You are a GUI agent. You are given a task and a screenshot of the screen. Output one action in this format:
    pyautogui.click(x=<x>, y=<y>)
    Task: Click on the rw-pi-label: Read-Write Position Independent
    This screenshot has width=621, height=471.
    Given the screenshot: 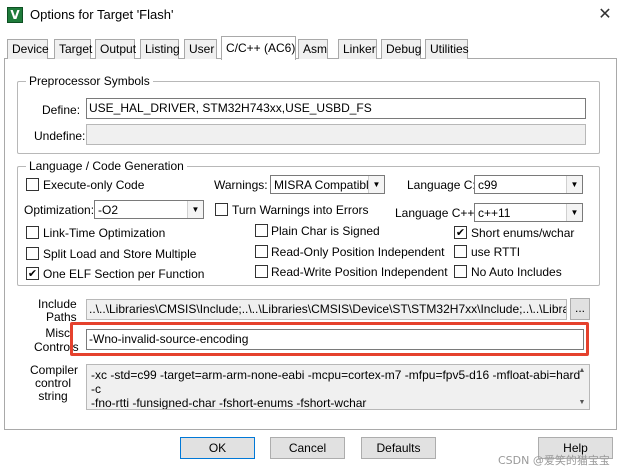 What is the action you would take?
    pyautogui.click(x=359, y=272)
    